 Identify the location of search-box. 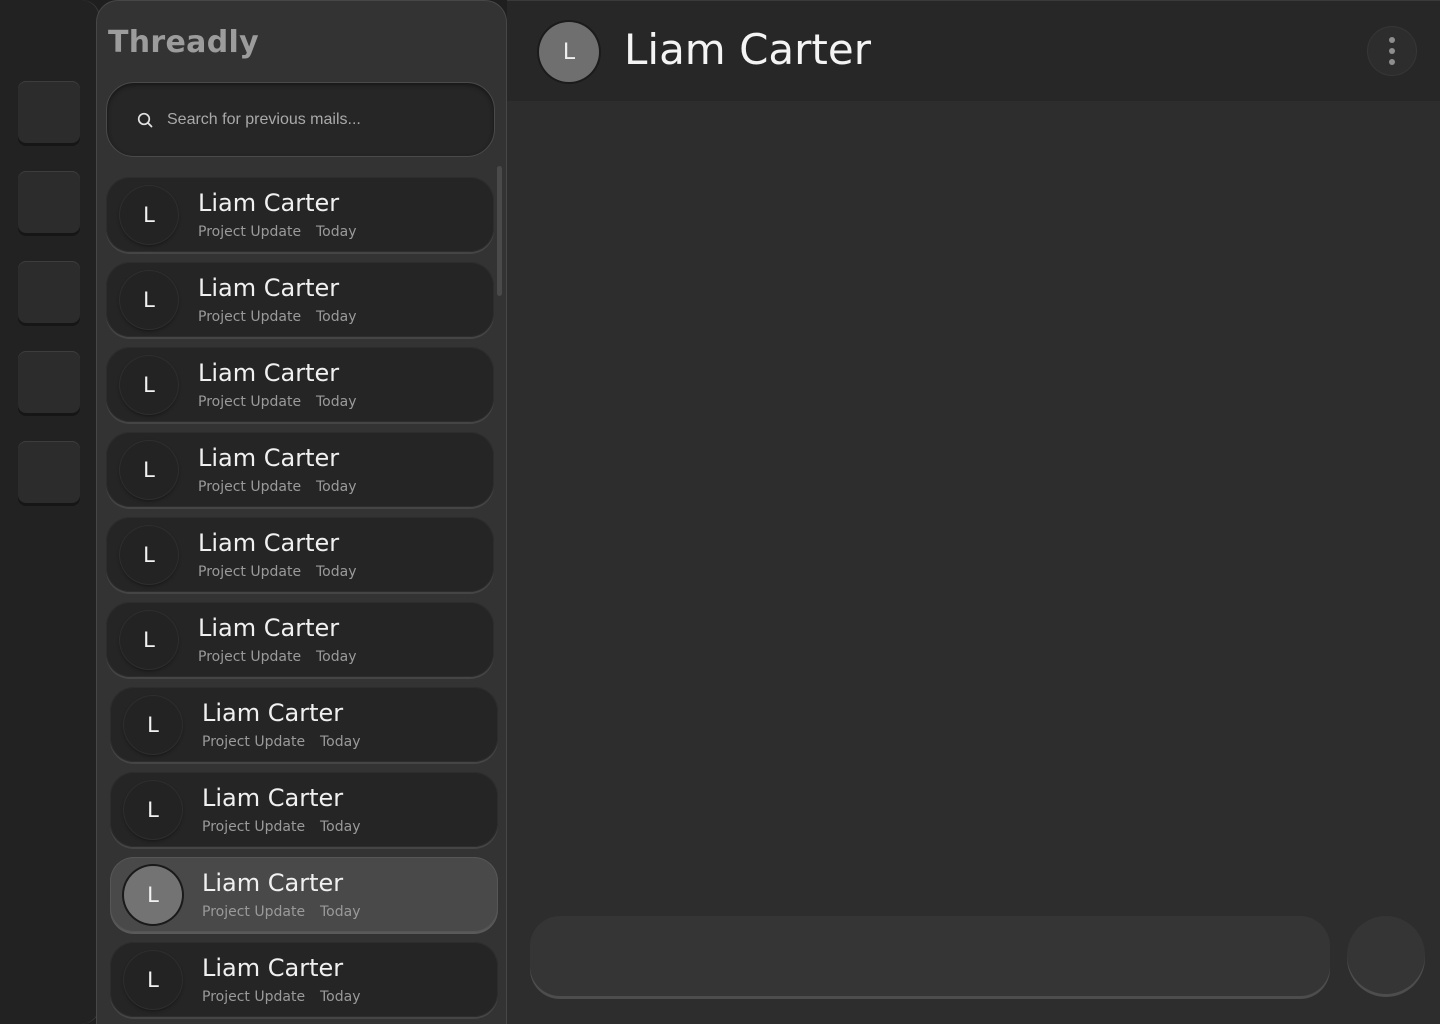
(300, 119).